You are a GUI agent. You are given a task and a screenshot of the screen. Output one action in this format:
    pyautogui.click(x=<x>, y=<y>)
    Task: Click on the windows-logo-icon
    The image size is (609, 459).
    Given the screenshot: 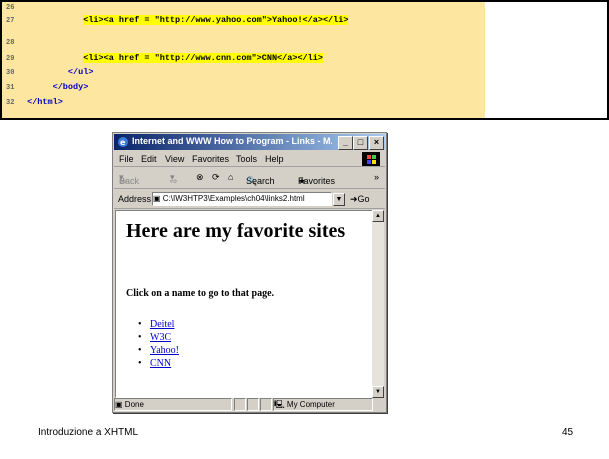 What is the action you would take?
    pyautogui.click(x=371, y=159)
    